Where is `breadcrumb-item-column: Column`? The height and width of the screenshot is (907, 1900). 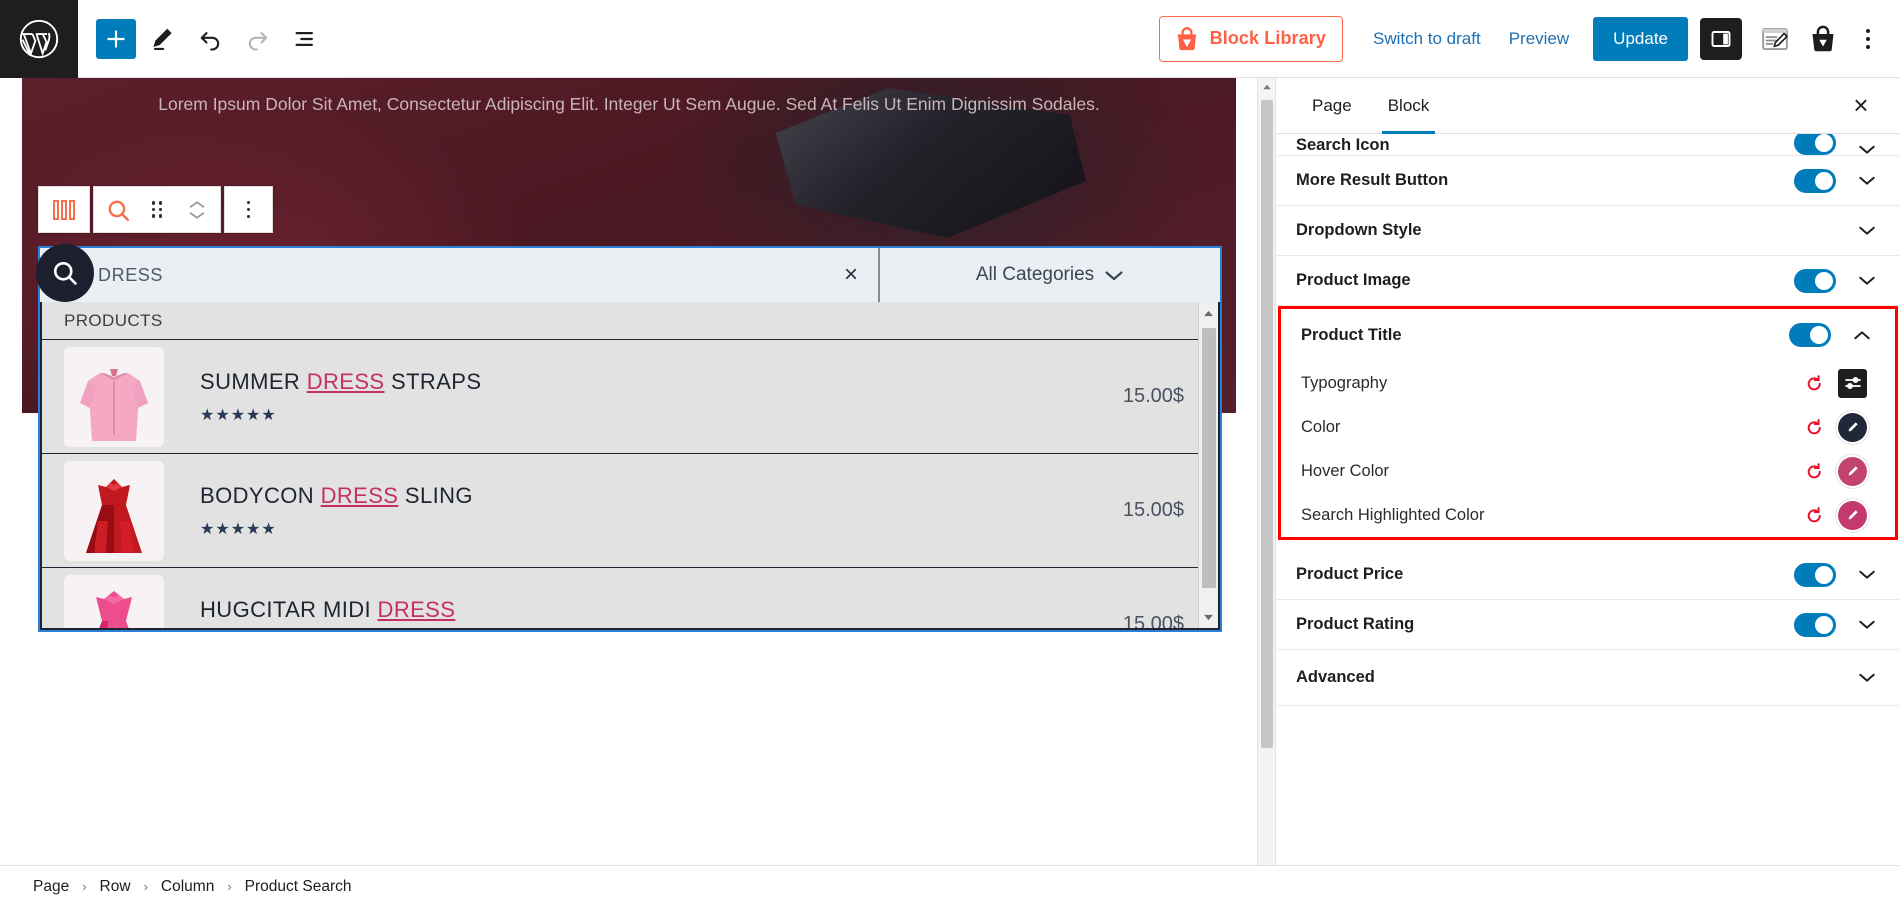
breadcrumb-item-column: Column is located at coordinates (187, 887).